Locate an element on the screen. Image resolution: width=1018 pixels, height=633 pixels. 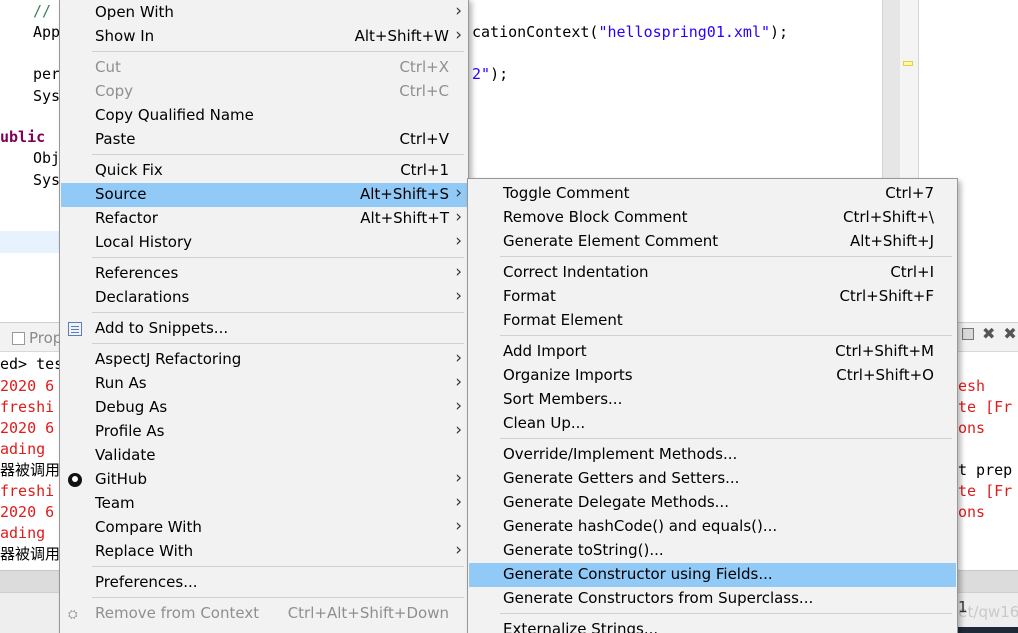
menu-item-shortcut: Ctrl+Shift+\ is located at coordinates (888, 217).